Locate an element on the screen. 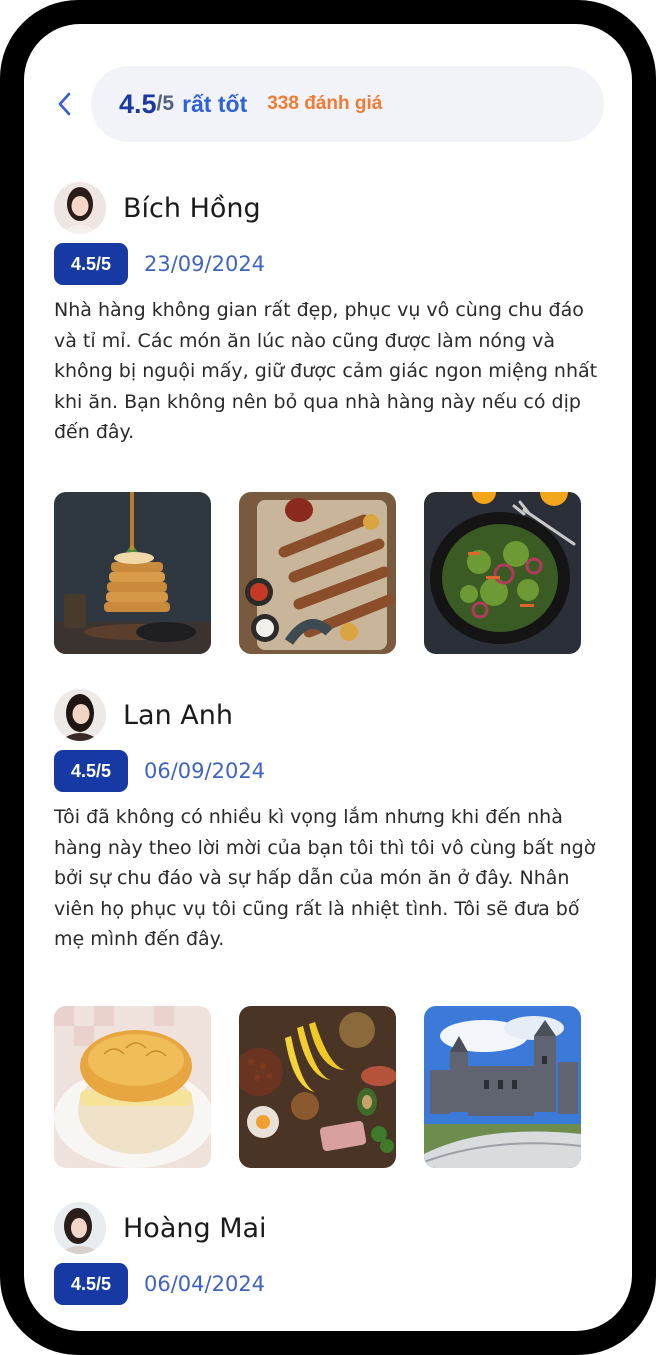  review-date: 23/09/2024 is located at coordinates (205, 264).